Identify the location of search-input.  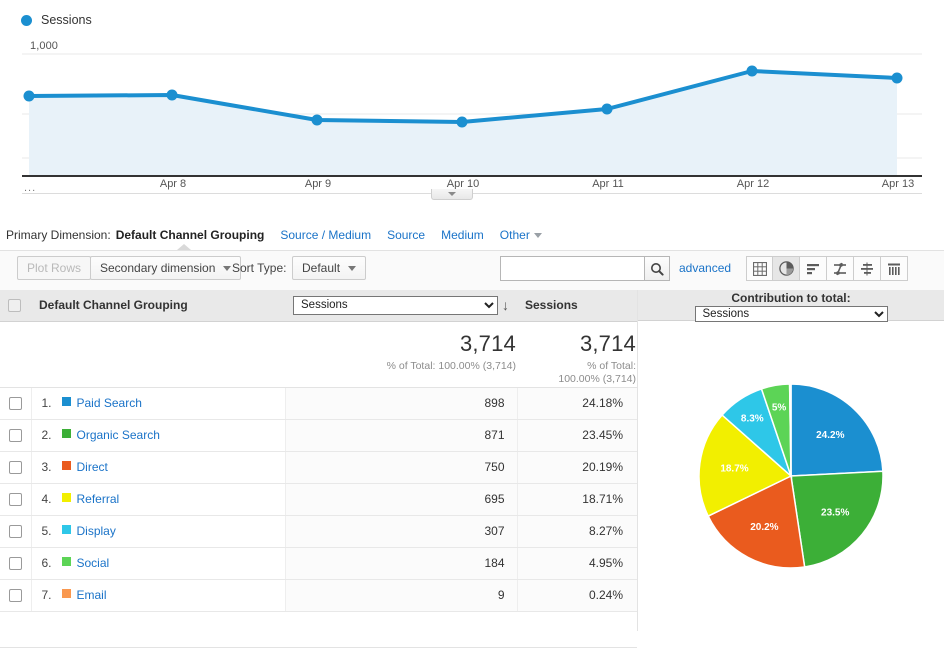
(572, 268).